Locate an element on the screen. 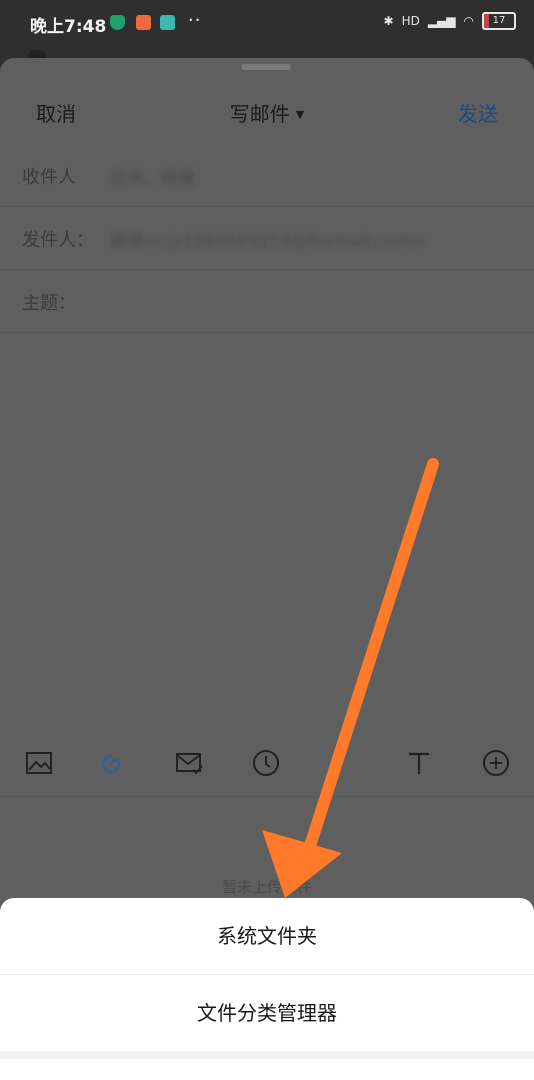 This screenshot has width=534, height=1080. attachments-empty-text: 暂未上传文件 is located at coordinates (266, 887).